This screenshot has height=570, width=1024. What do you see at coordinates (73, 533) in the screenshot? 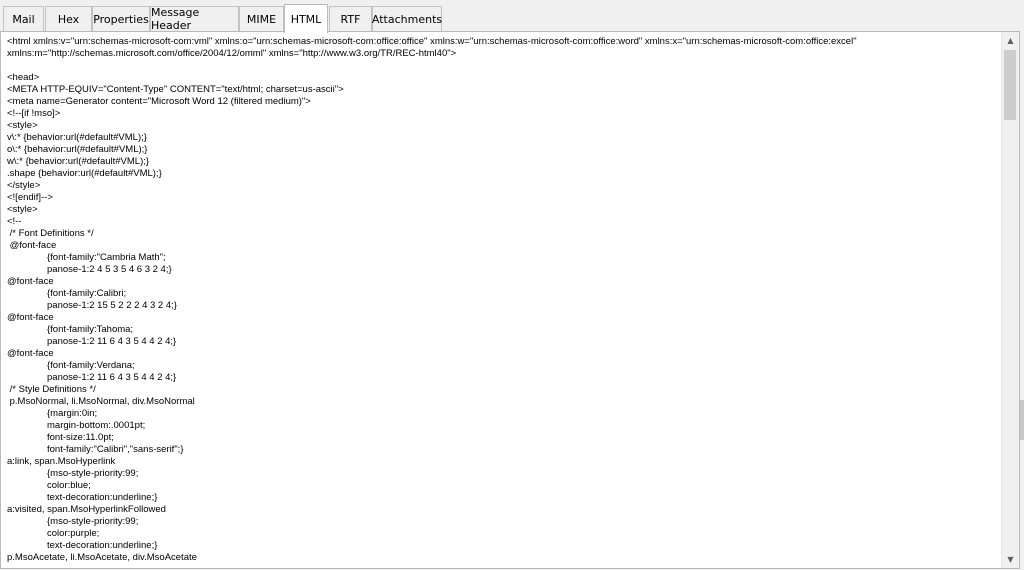
I see `source-line: color:purple;` at bounding box center [73, 533].